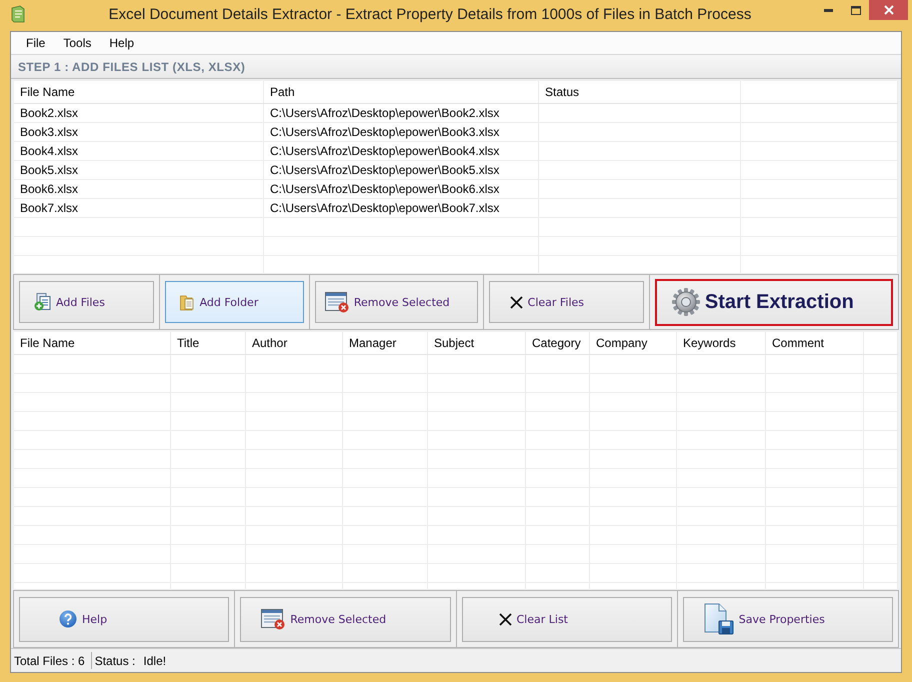 The width and height of the screenshot is (912, 682). What do you see at coordinates (154, 661) in the screenshot?
I see `status-value: Idle!` at bounding box center [154, 661].